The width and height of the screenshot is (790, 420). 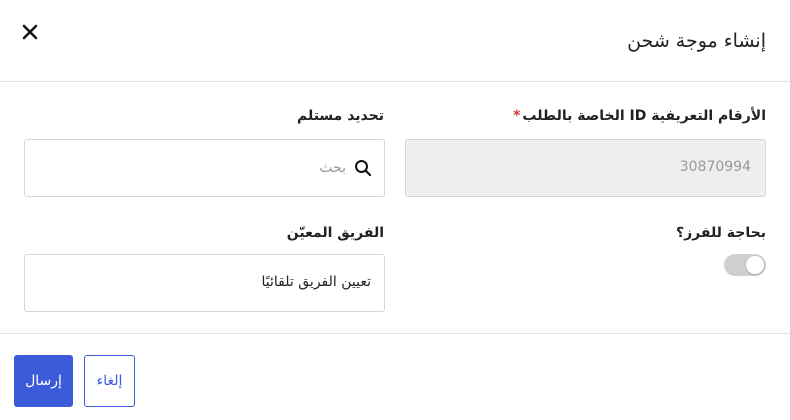 What do you see at coordinates (30, 32) in the screenshot?
I see `close-icon` at bounding box center [30, 32].